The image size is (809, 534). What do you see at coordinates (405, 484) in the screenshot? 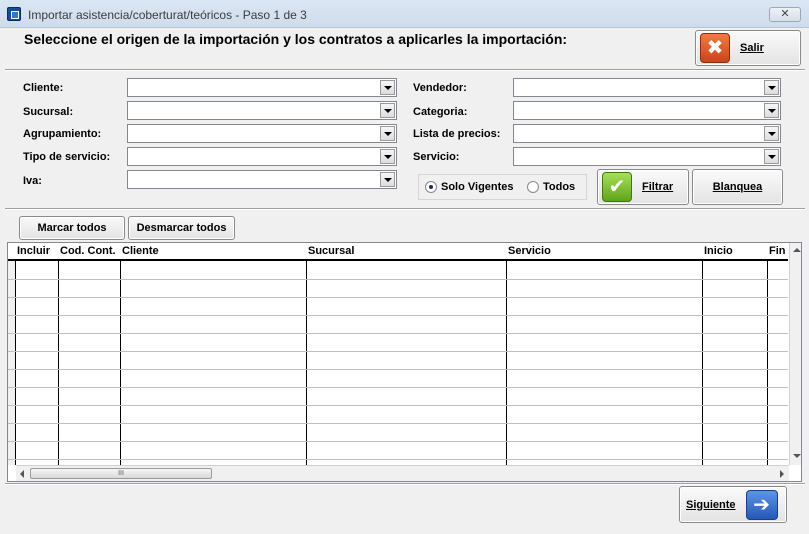
I see `footer-divider` at bounding box center [405, 484].